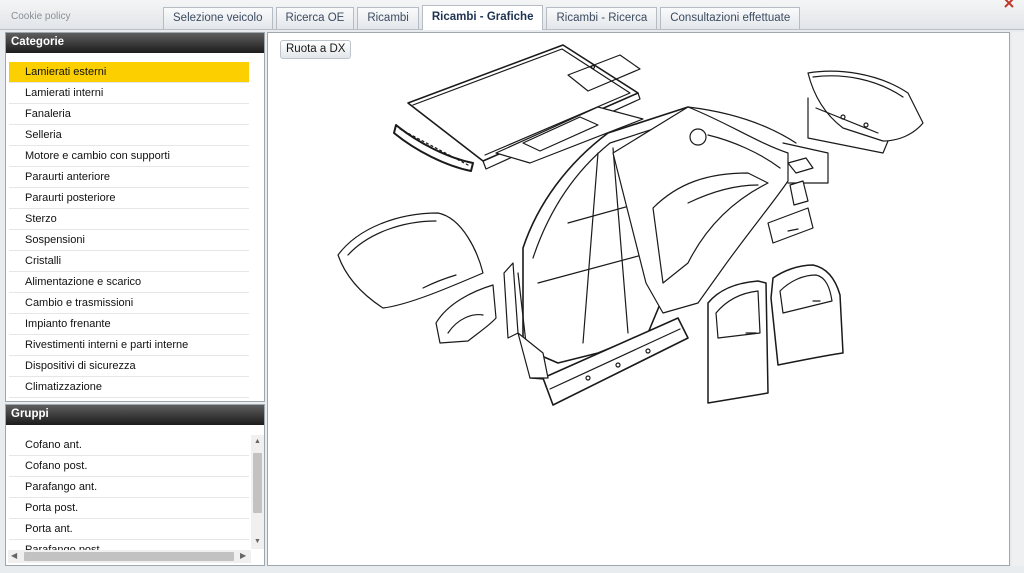 This screenshot has height=573, width=1024. What do you see at coordinates (316, 49) in the screenshot?
I see `rotate-right-button: Ruota a DX` at bounding box center [316, 49].